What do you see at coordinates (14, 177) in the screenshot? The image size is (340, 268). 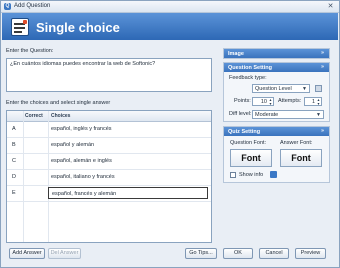 I see `row-letter: D` at bounding box center [14, 177].